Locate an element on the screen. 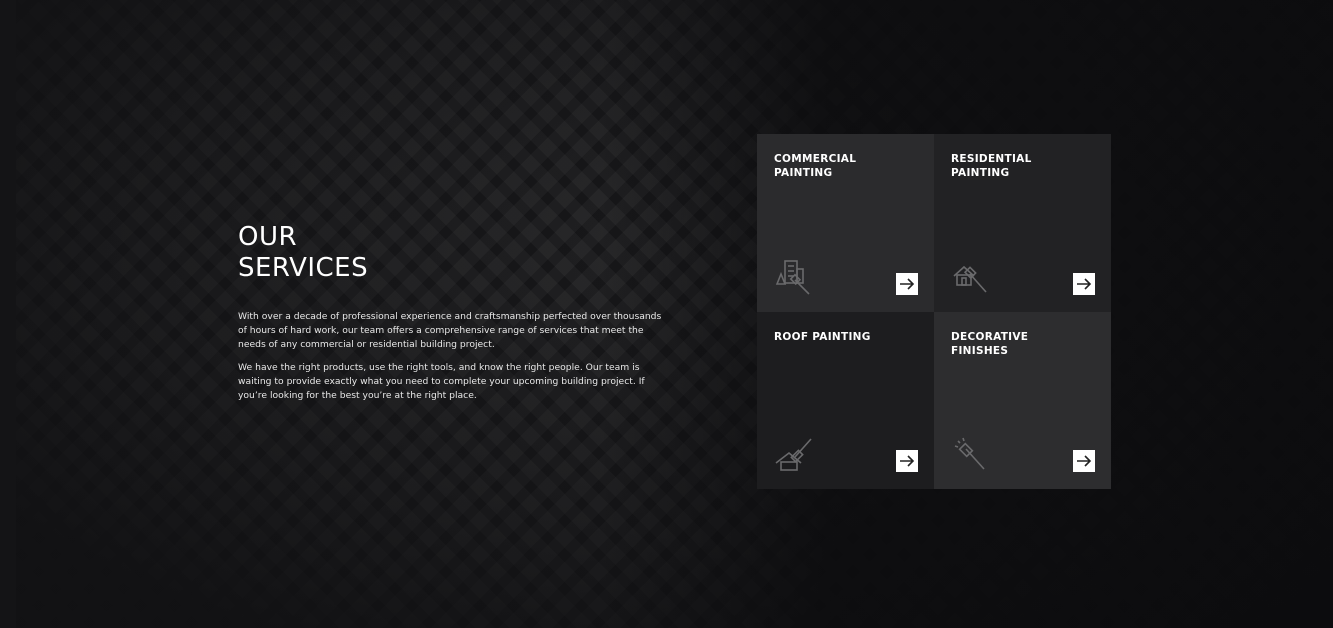 The width and height of the screenshot is (1333, 628). tile-title: RESIDENTIAL PAINTING is located at coordinates (991, 166).